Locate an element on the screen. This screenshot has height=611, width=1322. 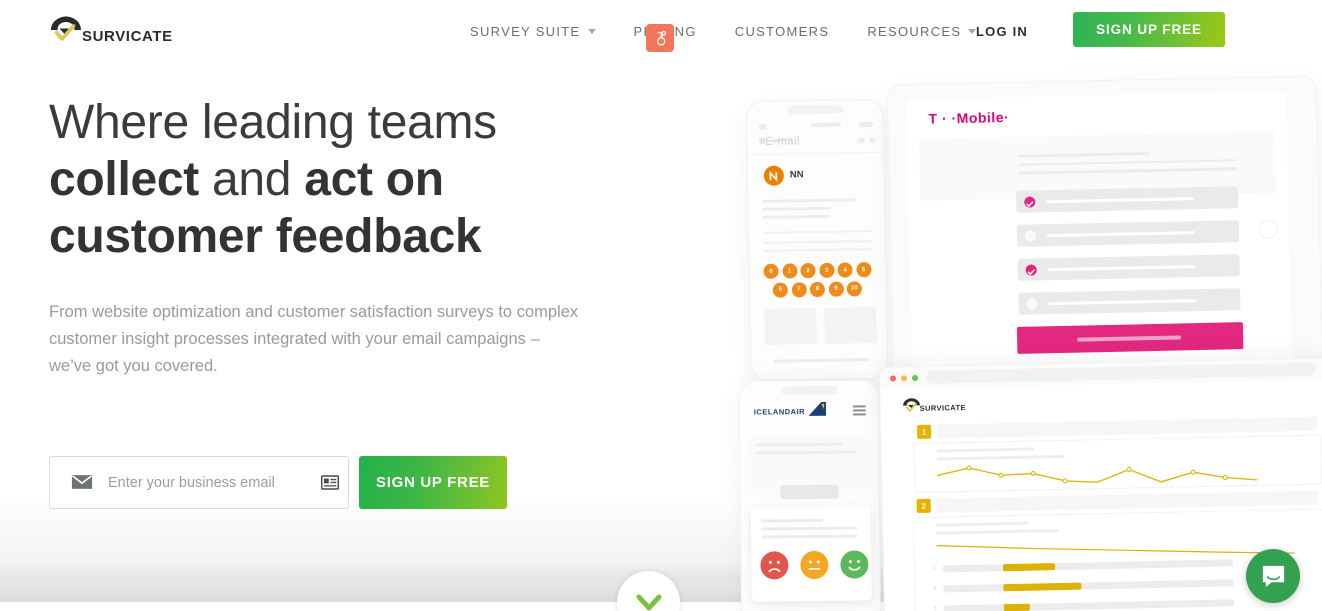
dashboard-logo: SURVICATE is located at coordinates (933, 405).